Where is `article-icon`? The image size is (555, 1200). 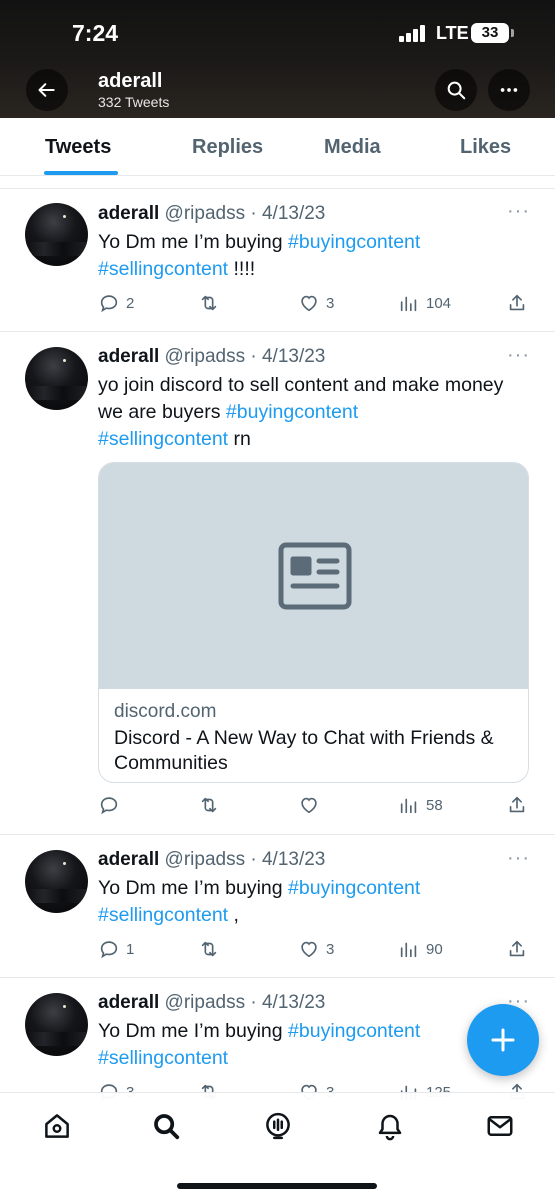
article-icon is located at coordinates (314, 576).